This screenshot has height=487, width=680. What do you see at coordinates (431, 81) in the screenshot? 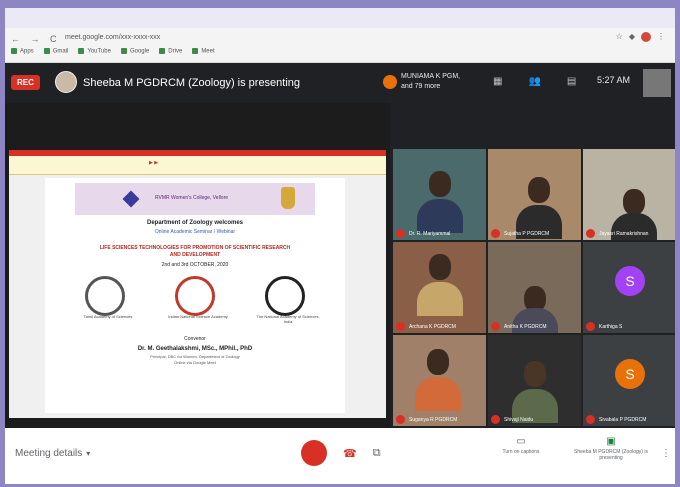
I see `participants-joined-text: MUNIAMA K PGM, and 79 more` at bounding box center [431, 81].